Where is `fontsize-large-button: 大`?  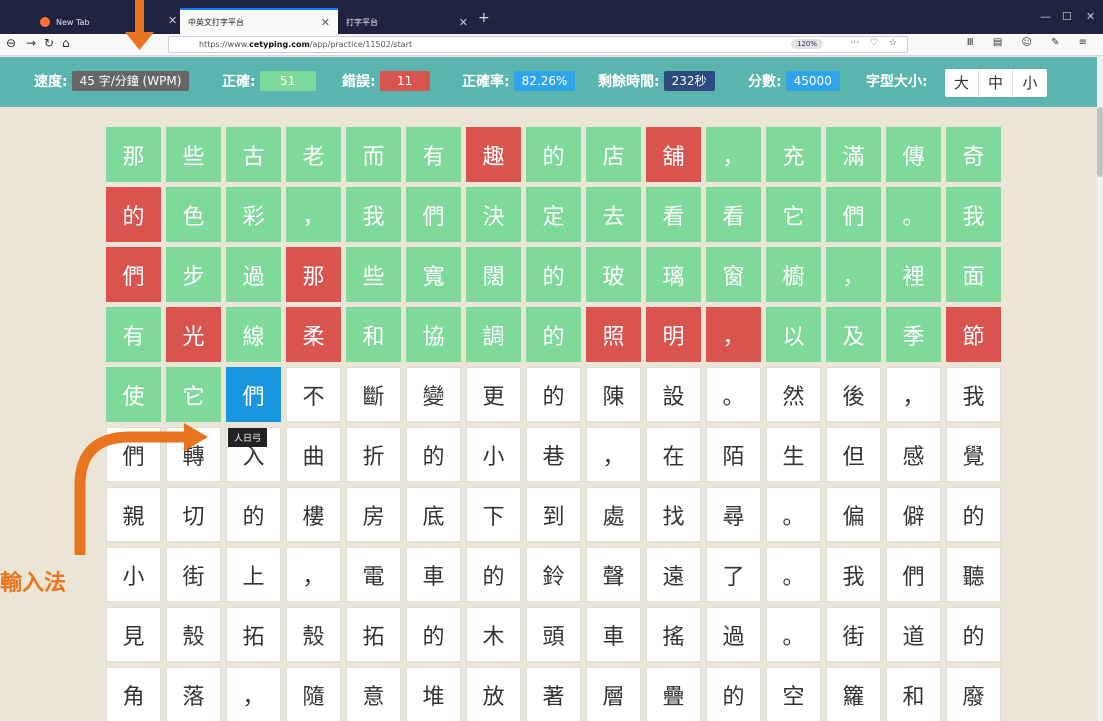
fontsize-large-button: 大 is located at coordinates (962, 83).